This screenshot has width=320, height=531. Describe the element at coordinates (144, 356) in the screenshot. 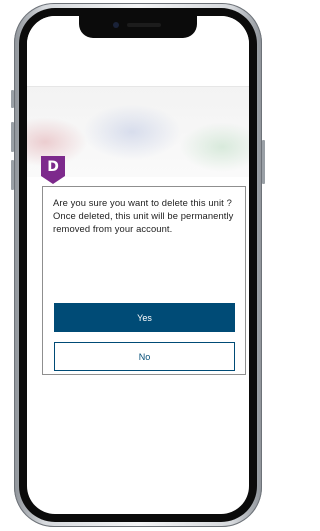

I see `no-button: No` at that location.